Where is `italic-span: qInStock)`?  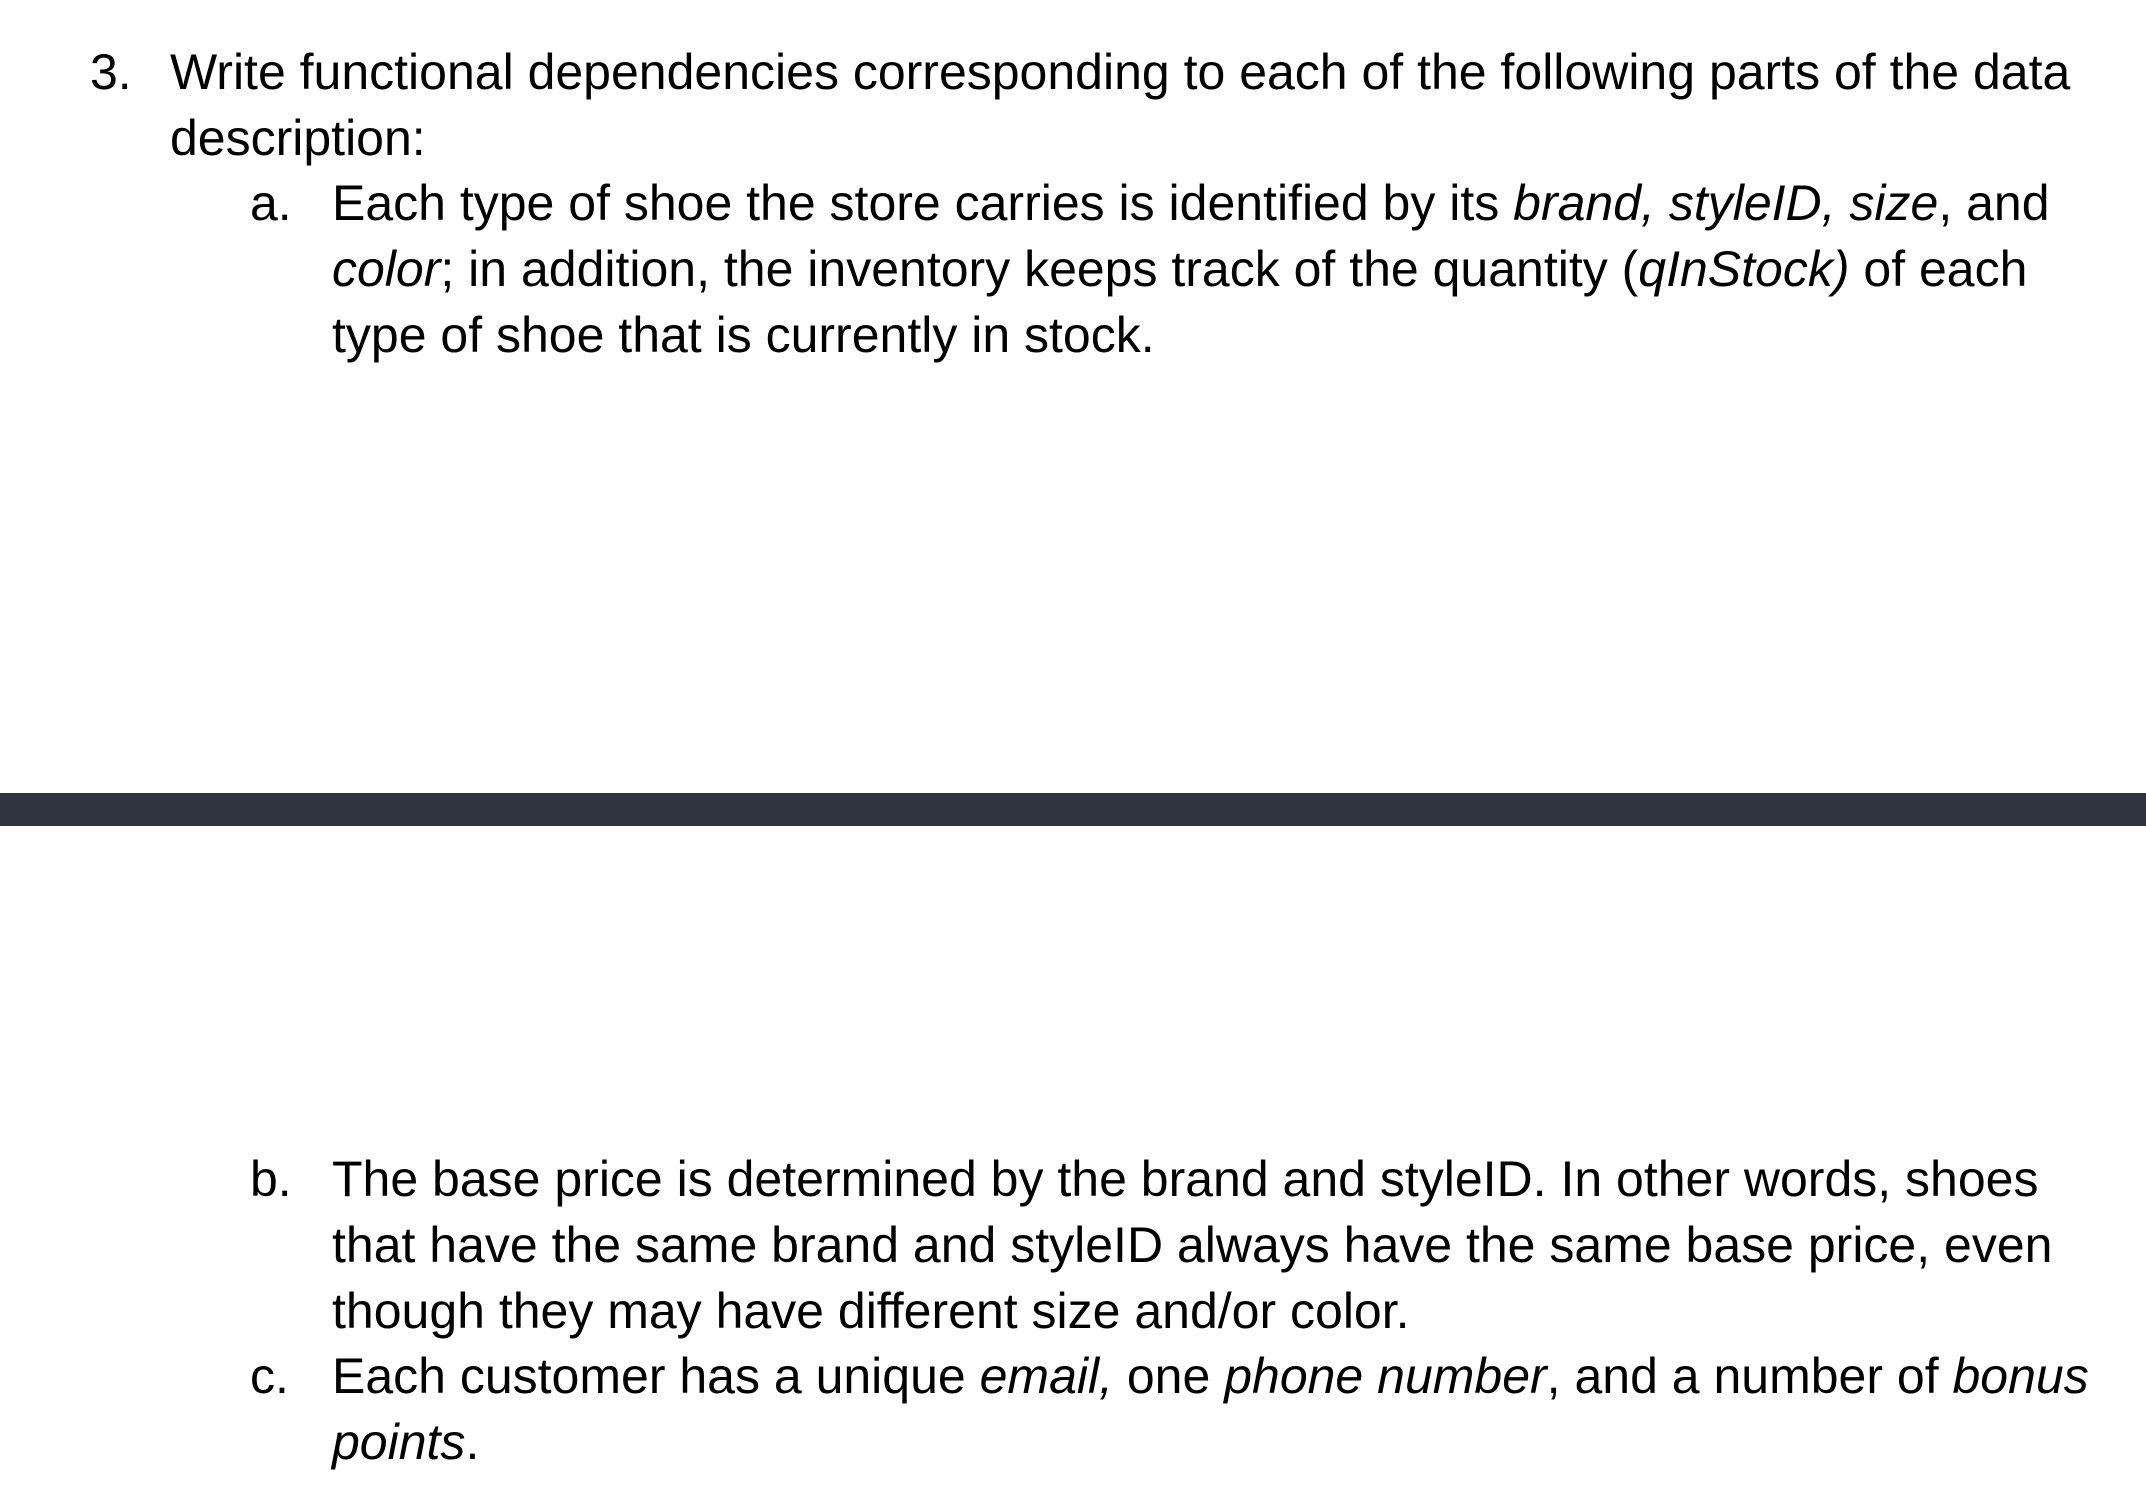
italic-span: qInStock) is located at coordinates (1744, 269).